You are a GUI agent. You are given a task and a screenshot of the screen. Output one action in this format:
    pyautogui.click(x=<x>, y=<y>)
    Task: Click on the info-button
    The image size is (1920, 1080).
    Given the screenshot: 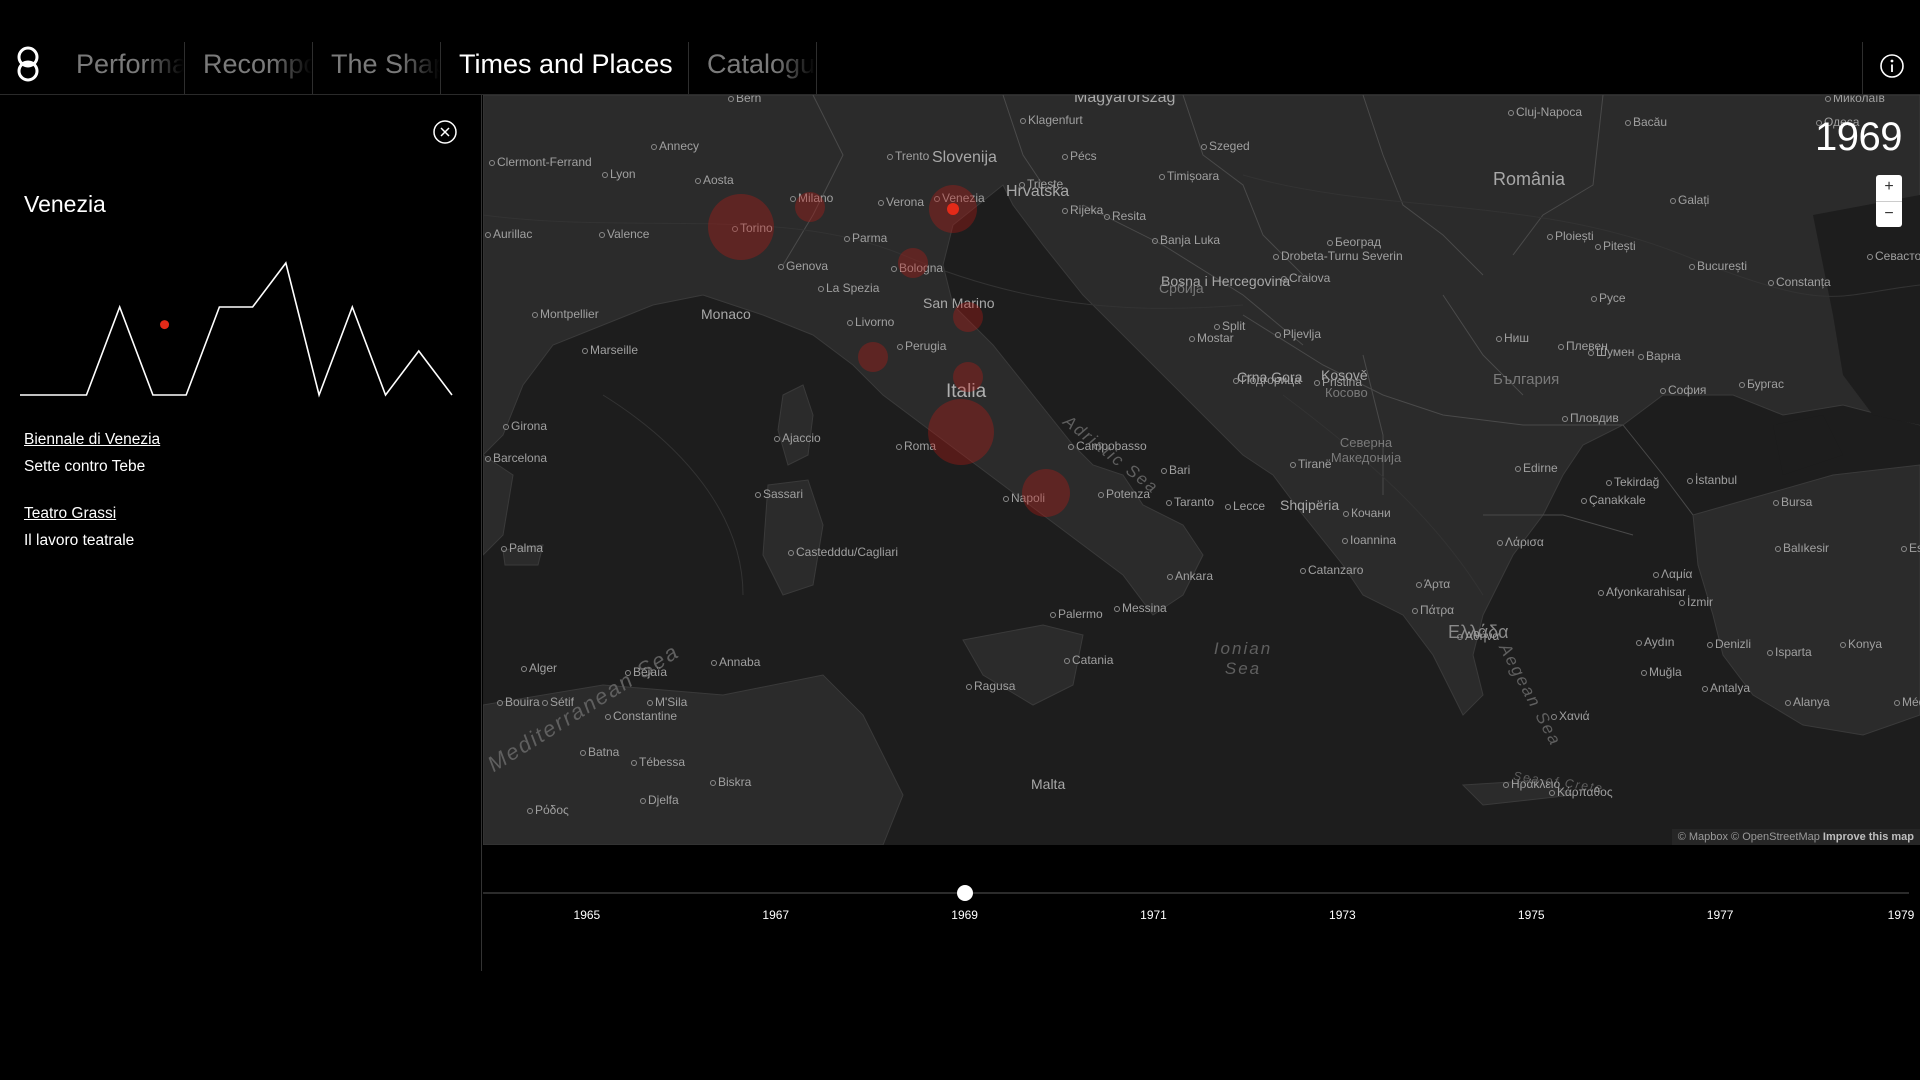 What is the action you would take?
    pyautogui.click(x=1891, y=68)
    